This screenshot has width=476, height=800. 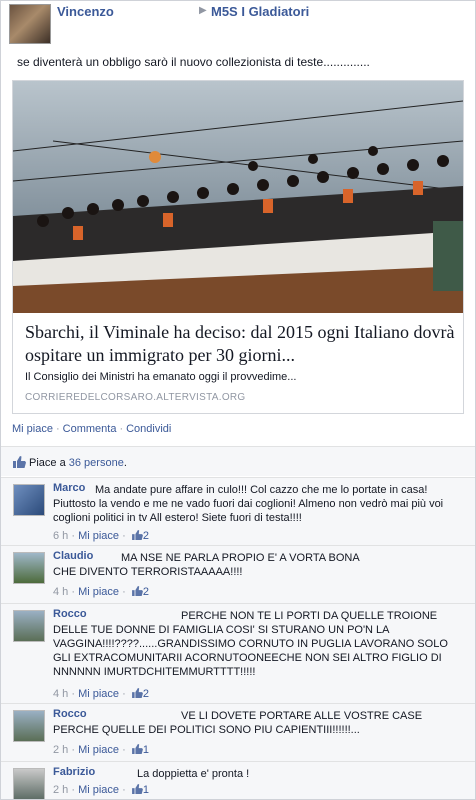 I want to click on post-actions: Mi piace · Commenta · Condividi, so click(x=91, y=429).